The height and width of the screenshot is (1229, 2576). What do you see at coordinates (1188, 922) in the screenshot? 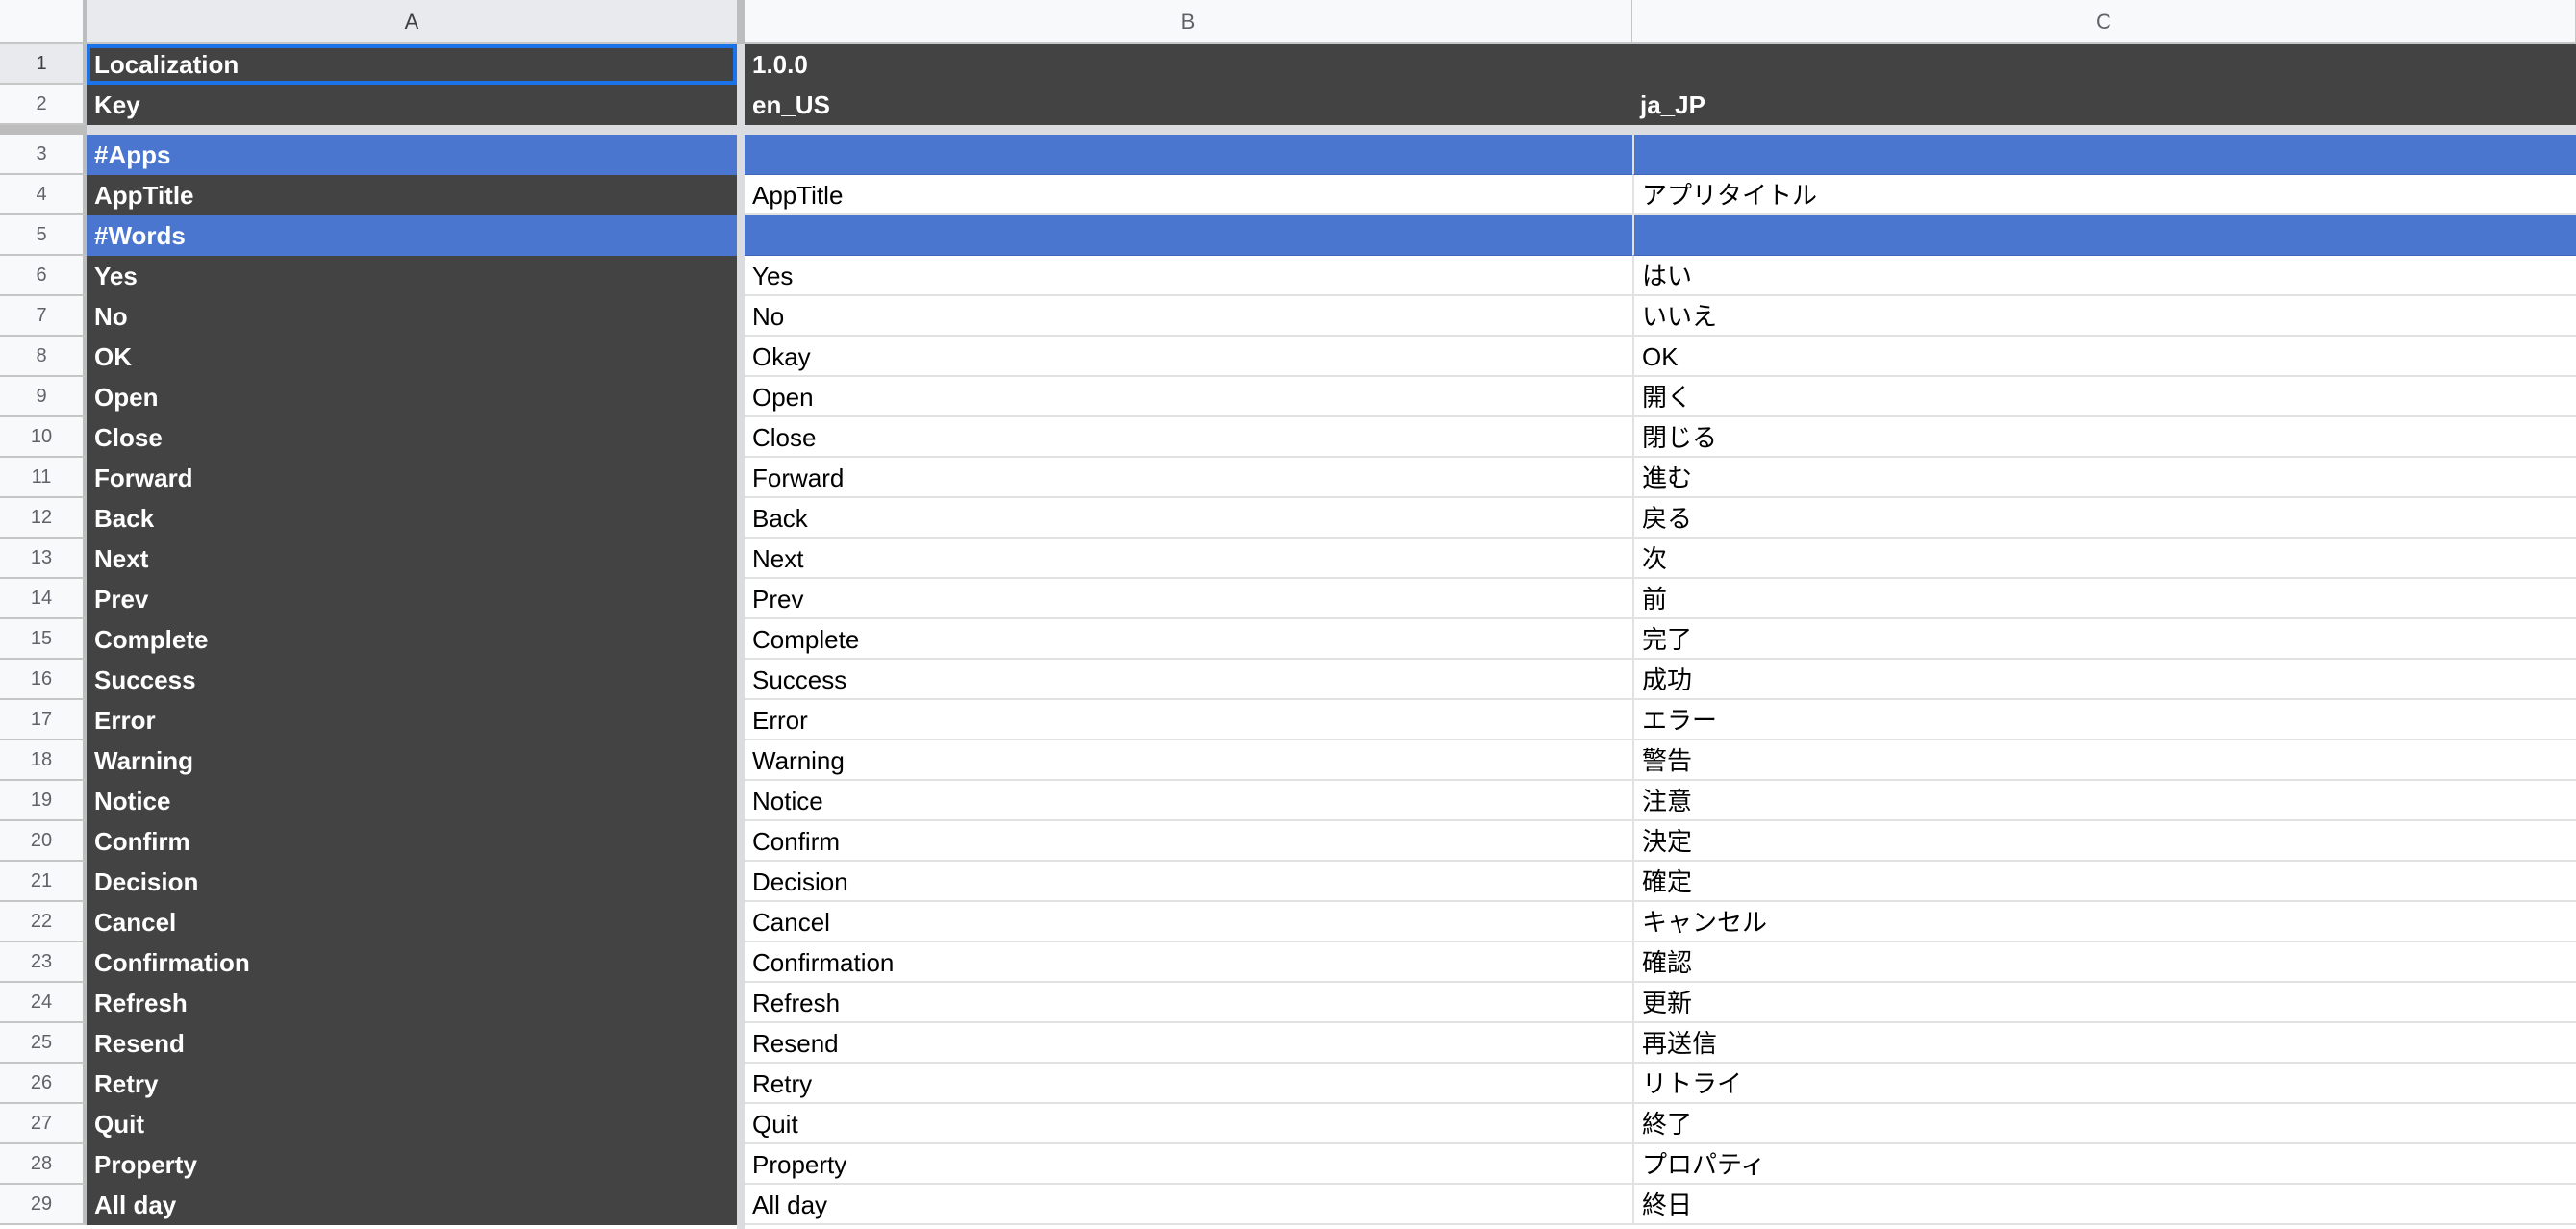
I see `cell-b22: Cancel` at bounding box center [1188, 922].